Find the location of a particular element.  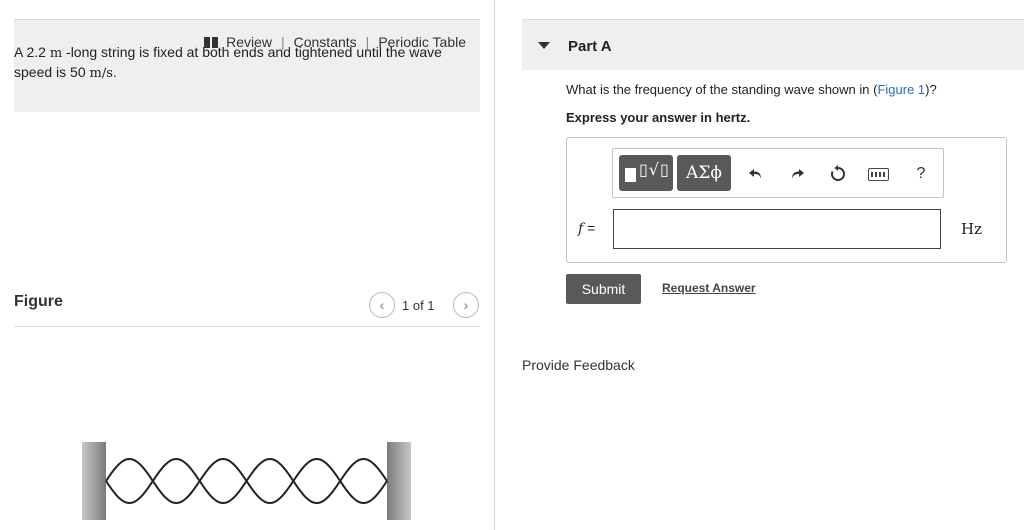

redo-icon is located at coordinates (797, 174).